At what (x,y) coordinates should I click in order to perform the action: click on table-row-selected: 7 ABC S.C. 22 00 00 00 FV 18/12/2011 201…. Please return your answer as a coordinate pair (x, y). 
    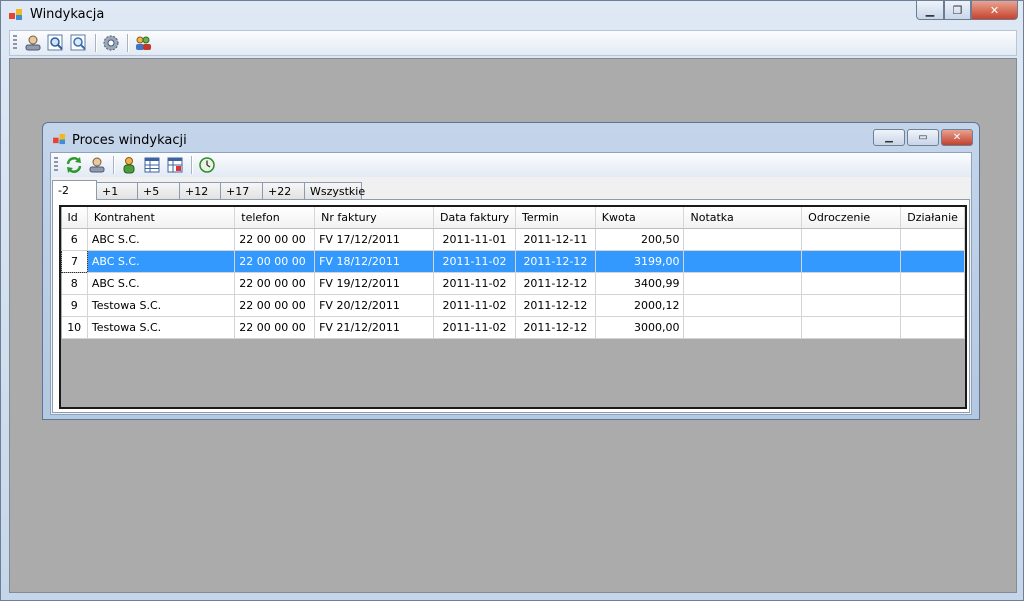
    Looking at the image, I should click on (513, 261).